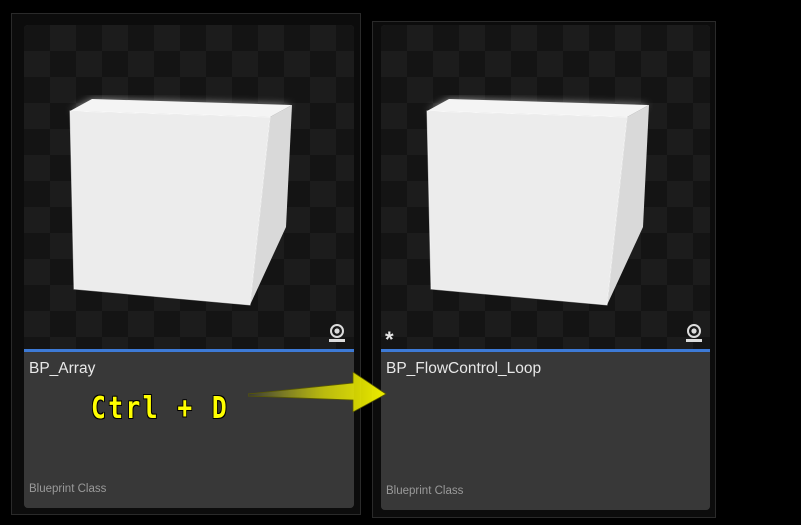 Image resolution: width=801 pixels, height=525 pixels. Describe the element at coordinates (317, 392) in the screenshot. I see `arrow-icon` at that location.